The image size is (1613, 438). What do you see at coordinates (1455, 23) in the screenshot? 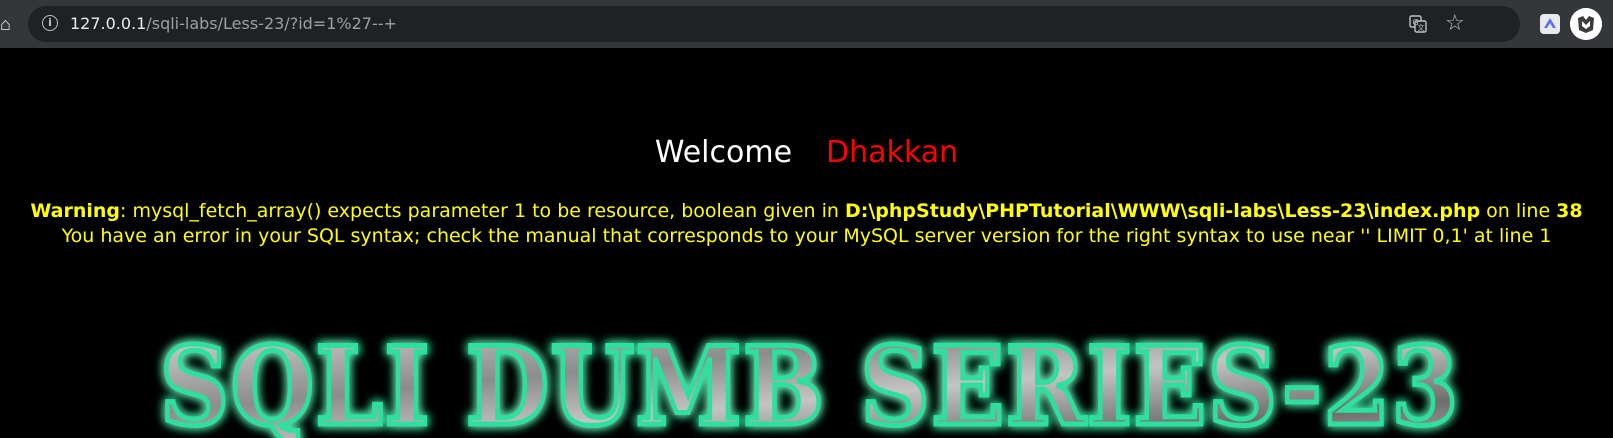
I see `star-icon: ☆` at bounding box center [1455, 23].